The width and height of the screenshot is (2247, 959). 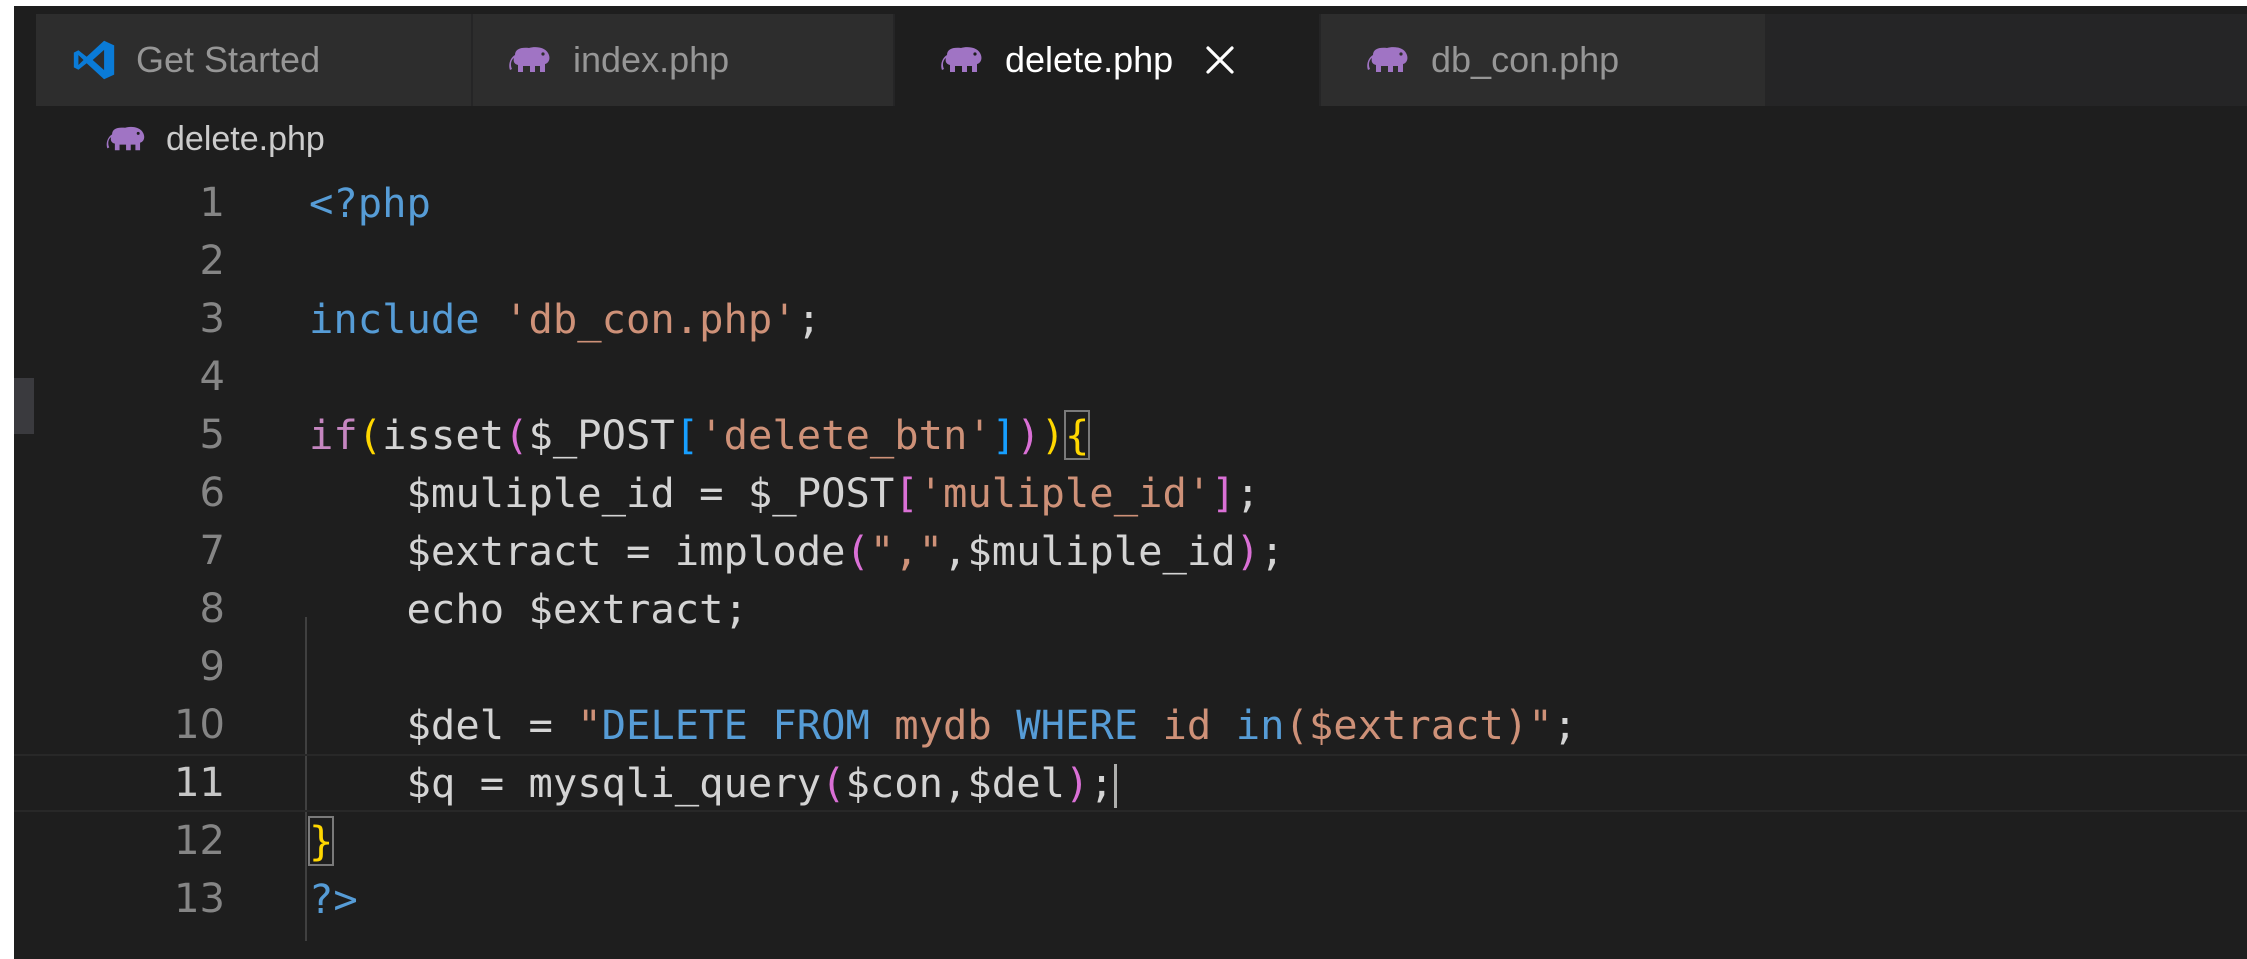 I want to click on breadcrumb-file: delete.php, so click(x=245, y=138).